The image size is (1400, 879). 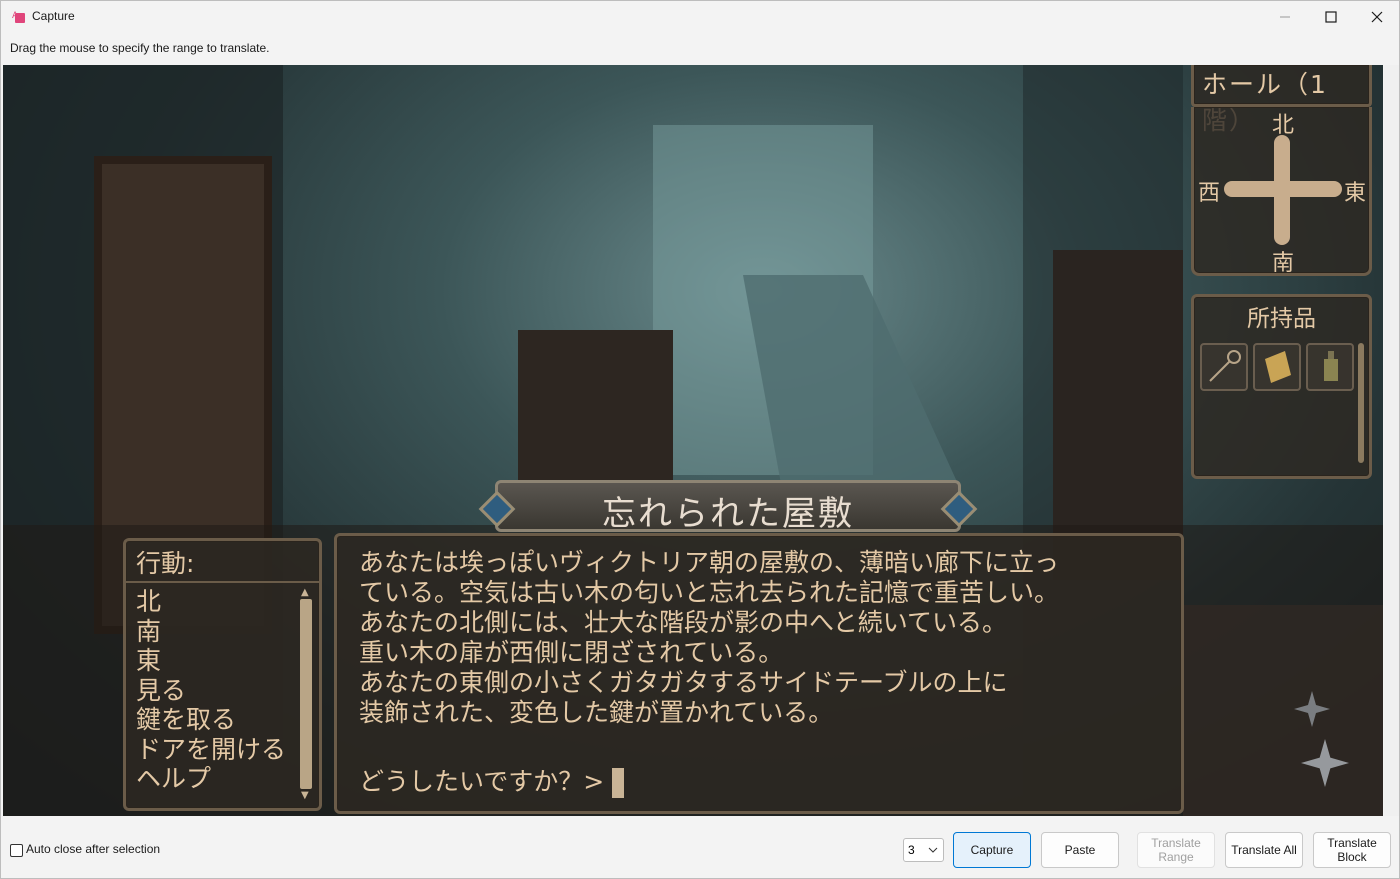 I want to click on maximize-button, so click(x=1331, y=16).